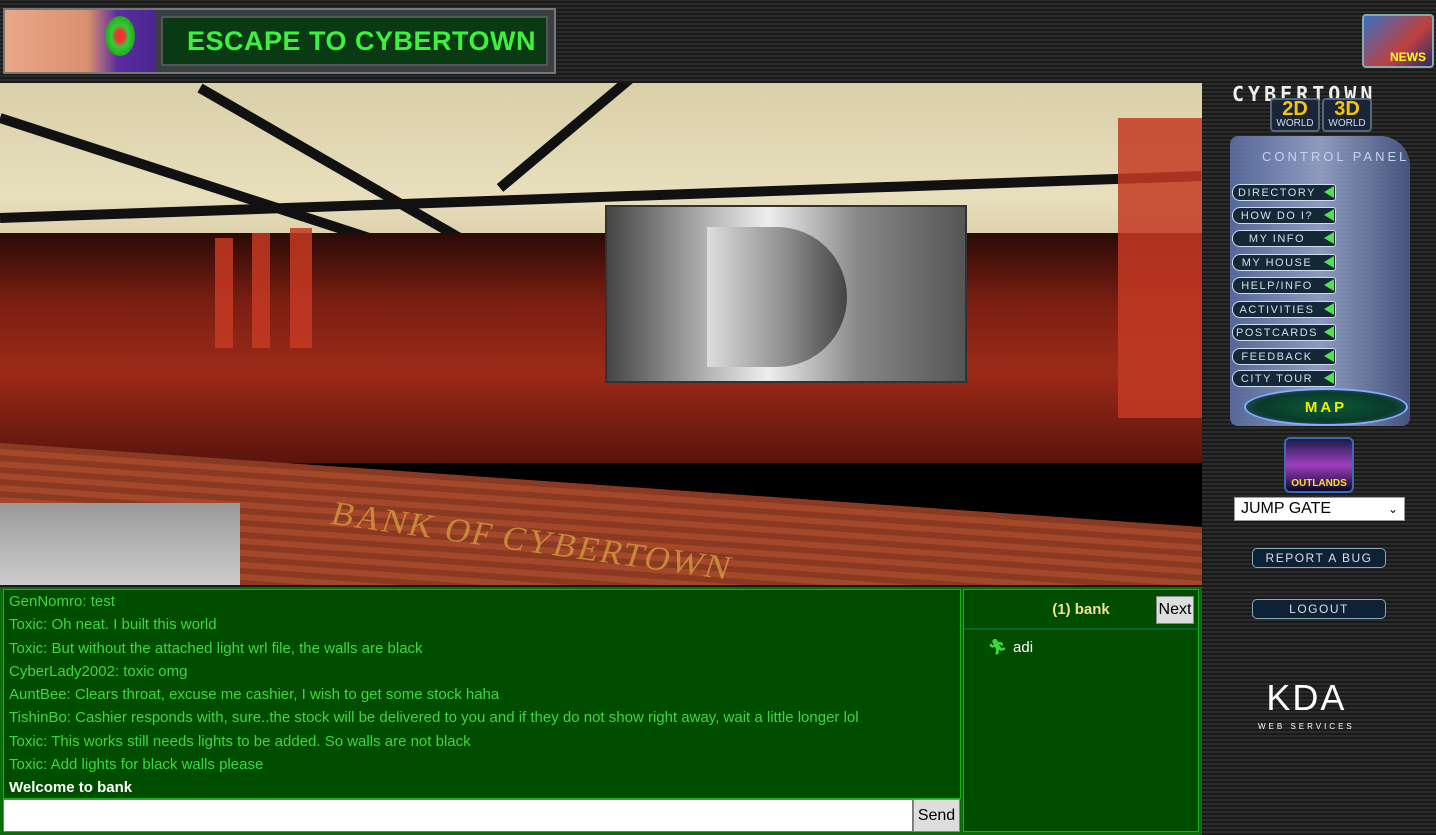 This screenshot has width=1436, height=835. I want to click on chevron-down-icon: ⌄, so click(1392, 509).